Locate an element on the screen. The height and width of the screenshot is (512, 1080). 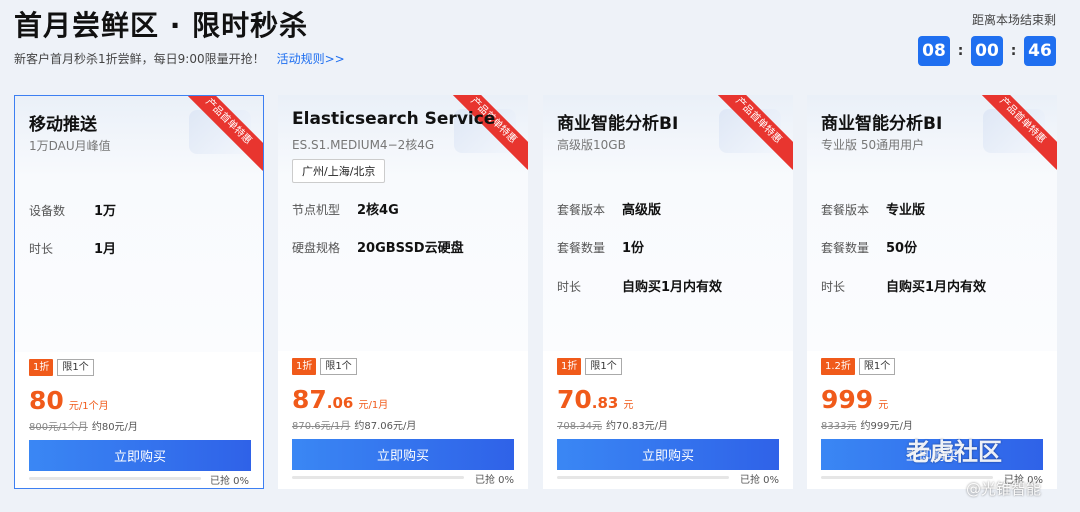
badge-row: 1.2折 限1个 is located at coordinates (858, 366).